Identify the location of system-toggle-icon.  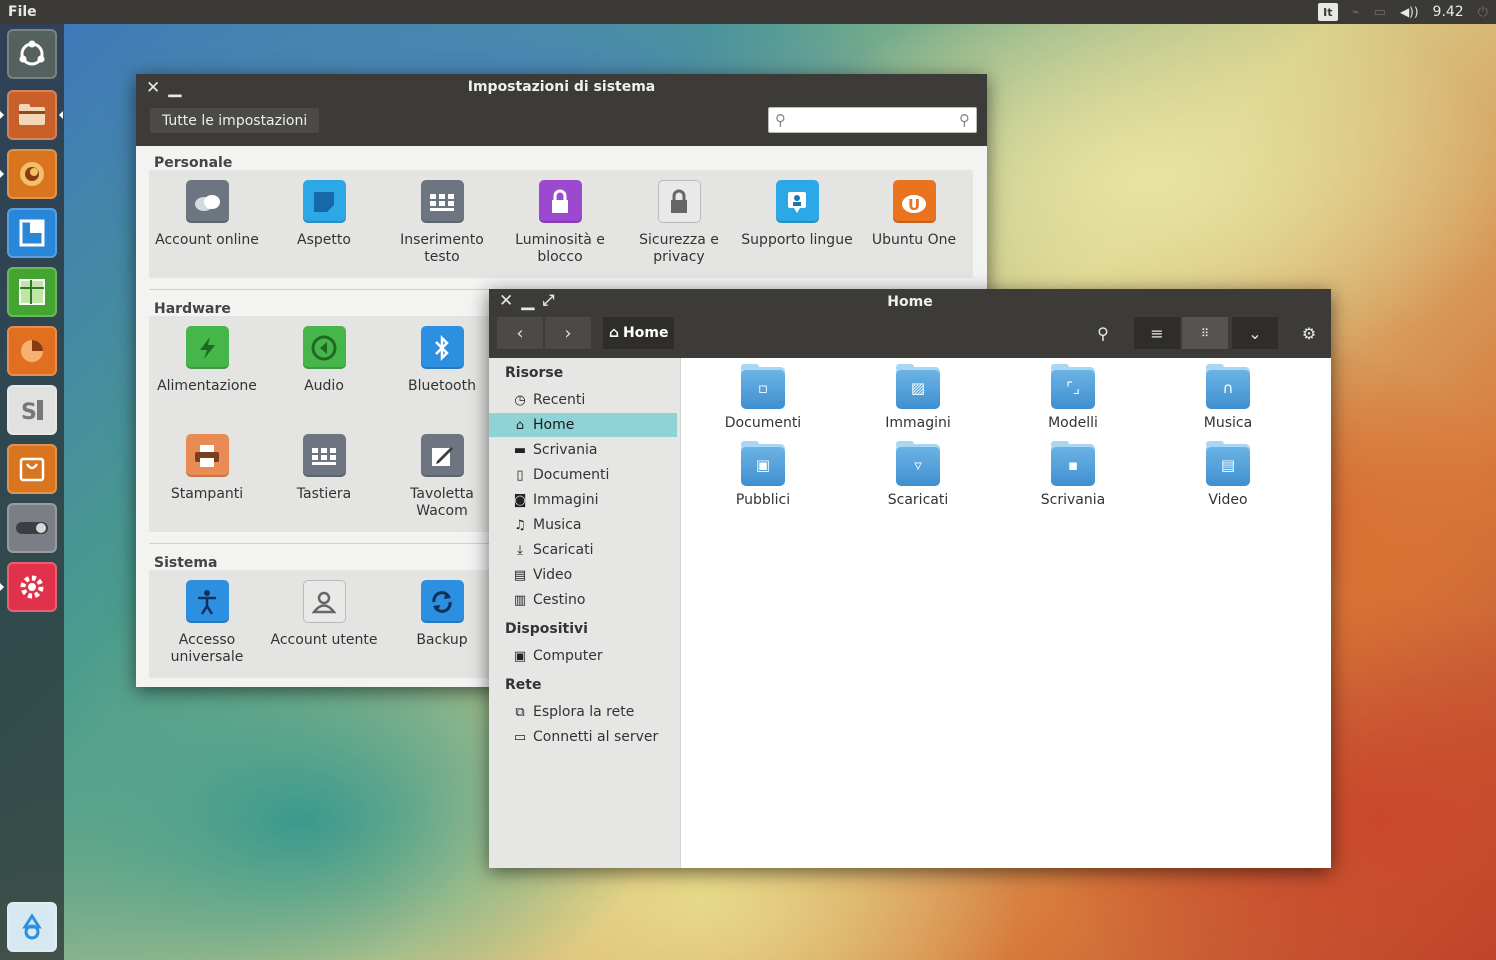
(32, 528).